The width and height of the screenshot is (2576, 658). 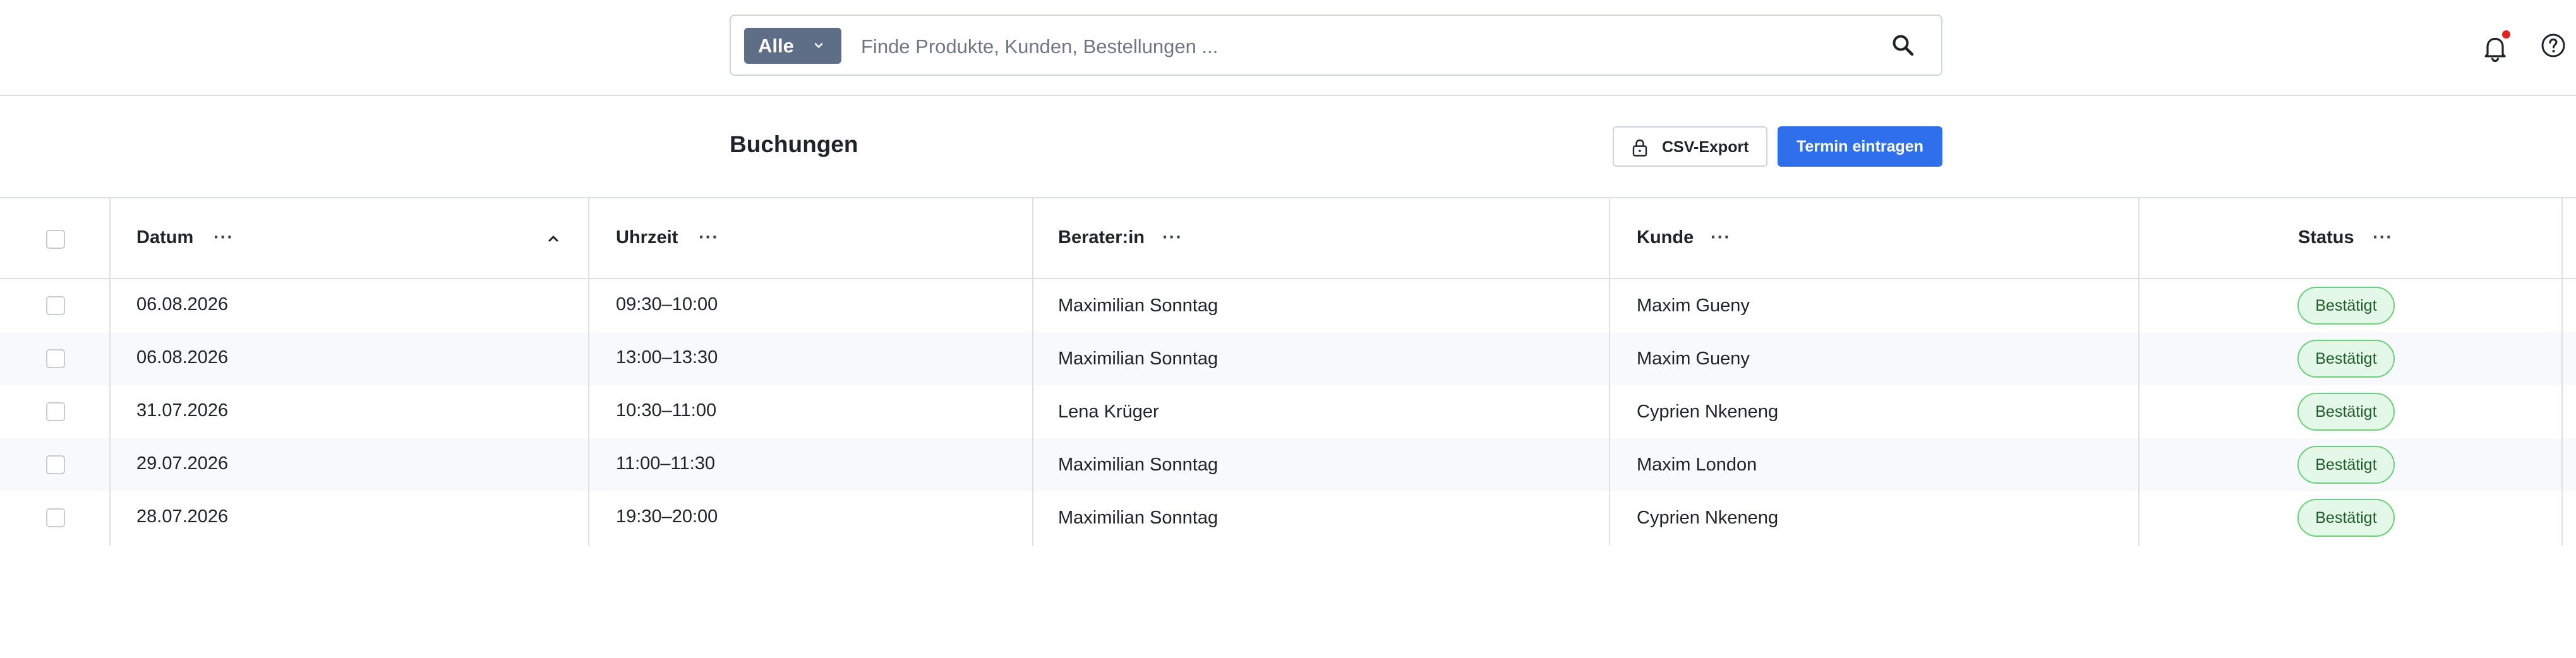 I want to click on page-title: Buchungen, so click(x=794, y=144).